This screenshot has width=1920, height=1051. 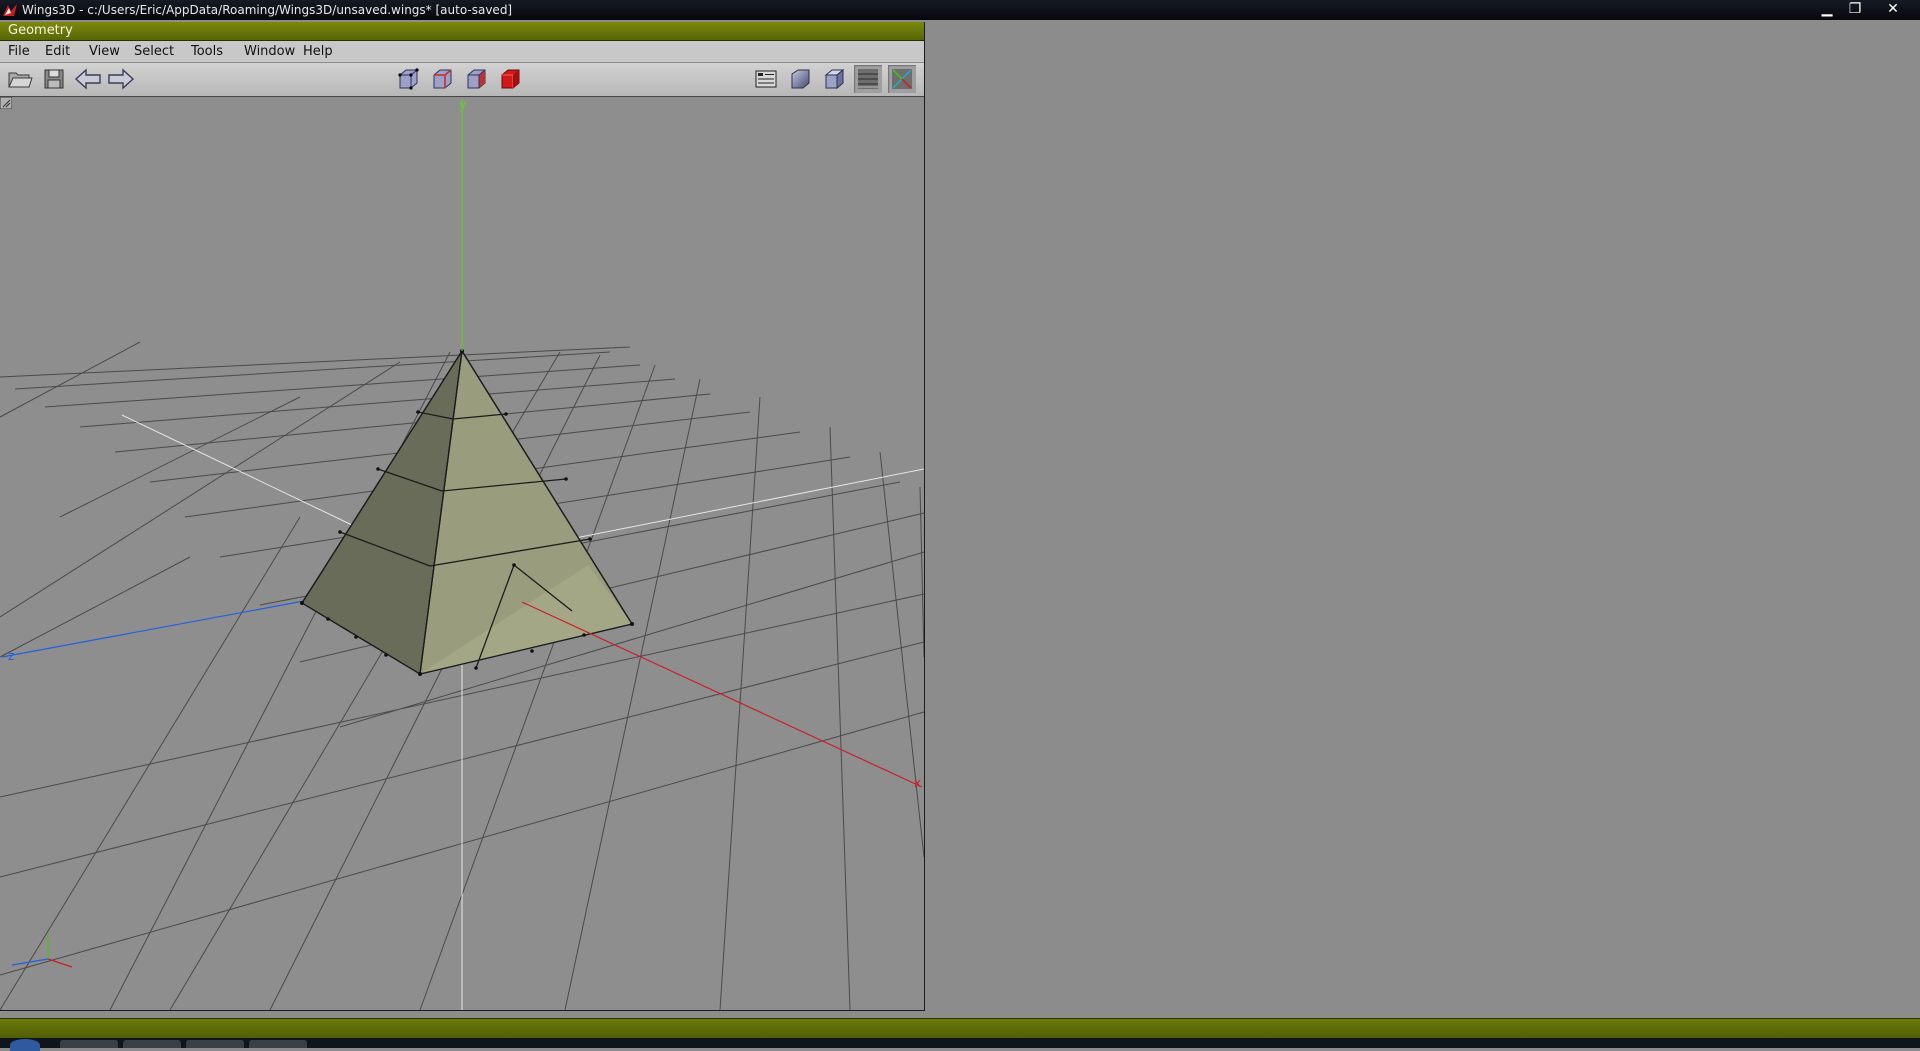 What do you see at coordinates (462, 105) in the screenshot?
I see `y-axis-label: y` at bounding box center [462, 105].